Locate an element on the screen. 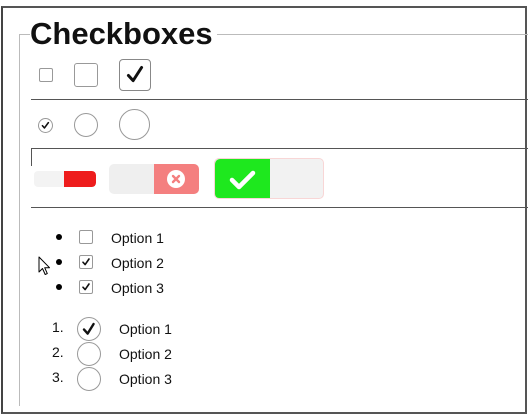  list-number: 1. is located at coordinates (58, 327).